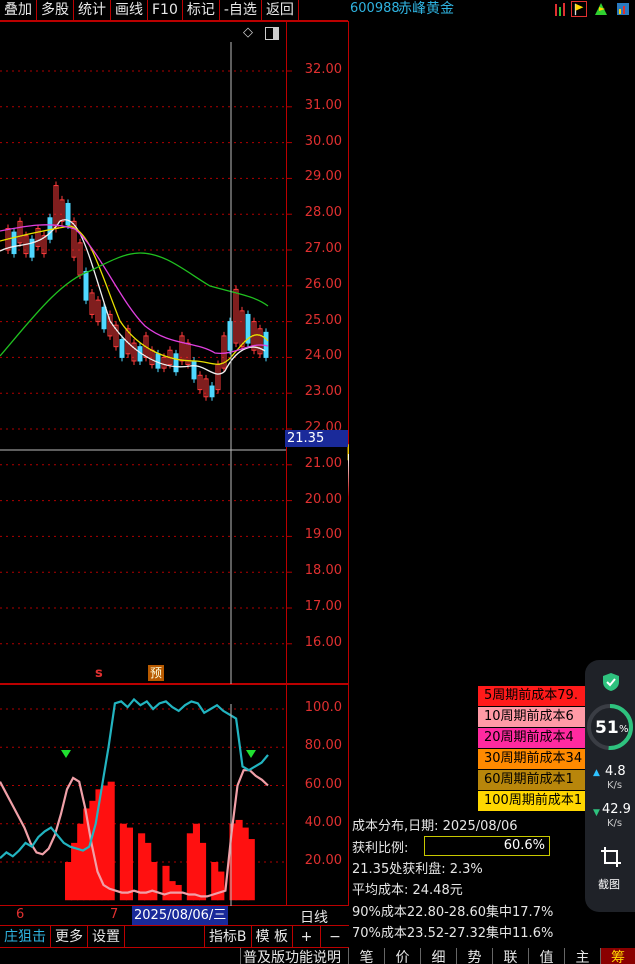  What do you see at coordinates (316, 438) in the screenshot?
I see `current-price-tag: 21.35` at bounding box center [316, 438].